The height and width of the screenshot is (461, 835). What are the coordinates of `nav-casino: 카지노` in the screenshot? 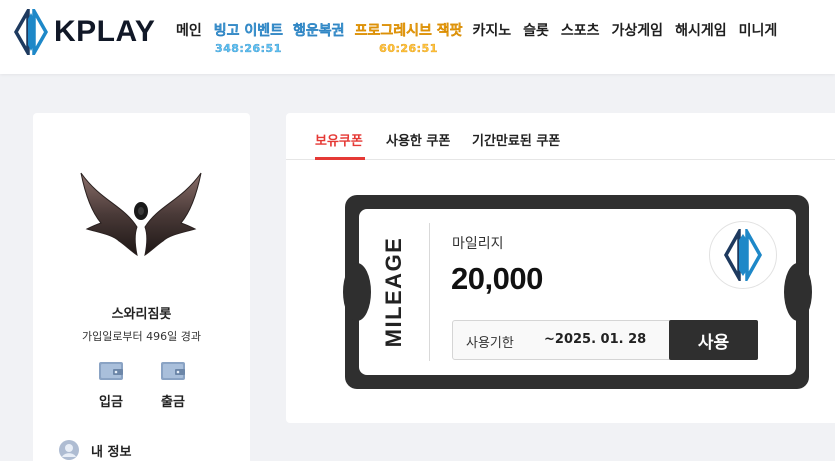 It's located at (492, 31).